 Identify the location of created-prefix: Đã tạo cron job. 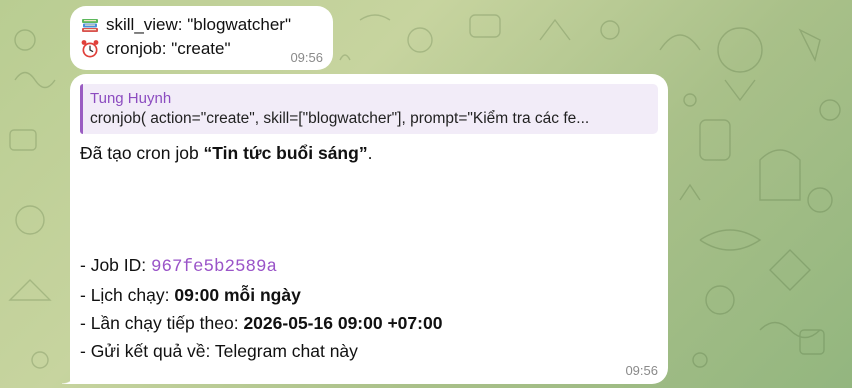
(142, 153).